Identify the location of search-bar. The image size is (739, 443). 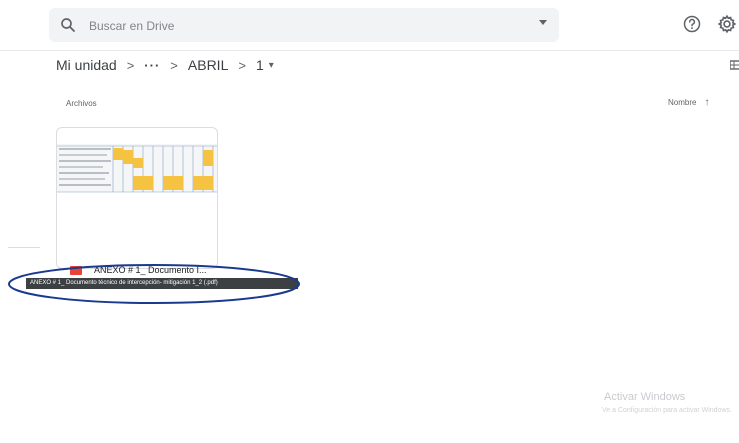
(304, 25).